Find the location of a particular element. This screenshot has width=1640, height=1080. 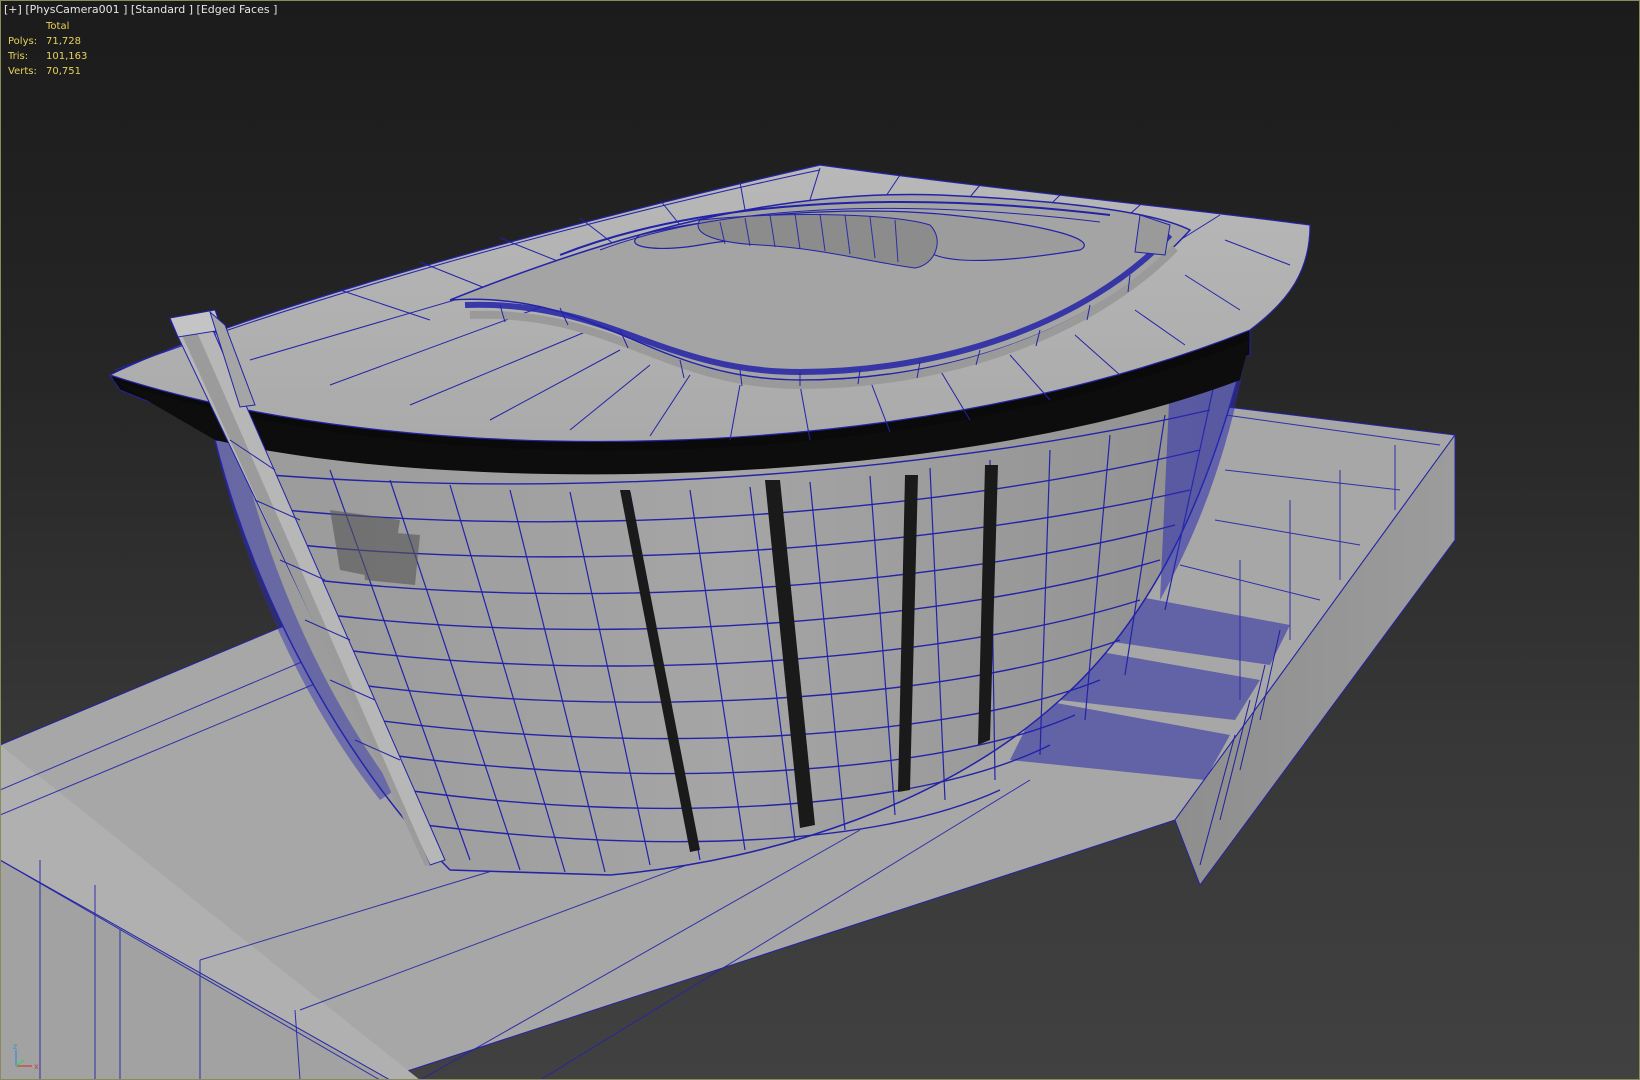

stats-value: 71,728 is located at coordinates (63, 41).